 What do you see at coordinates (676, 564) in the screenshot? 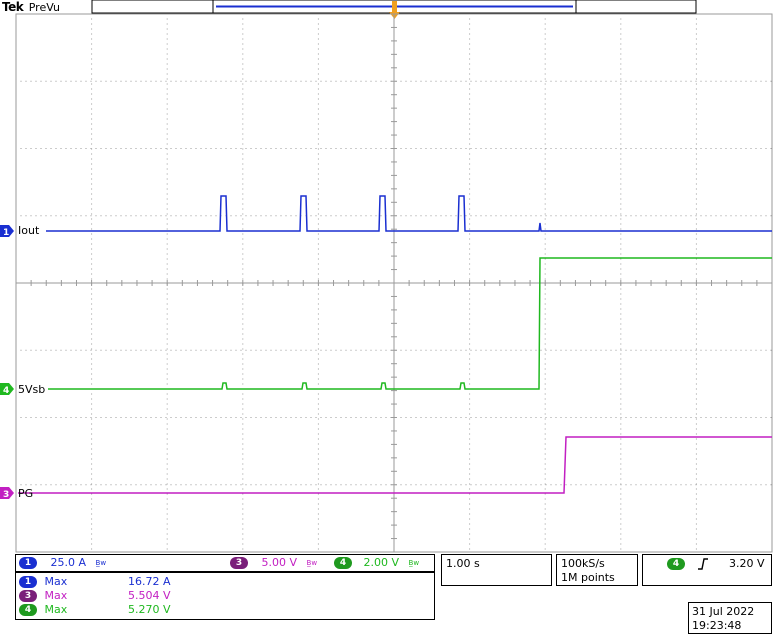
I see `trigger-source-badge: 4` at bounding box center [676, 564].